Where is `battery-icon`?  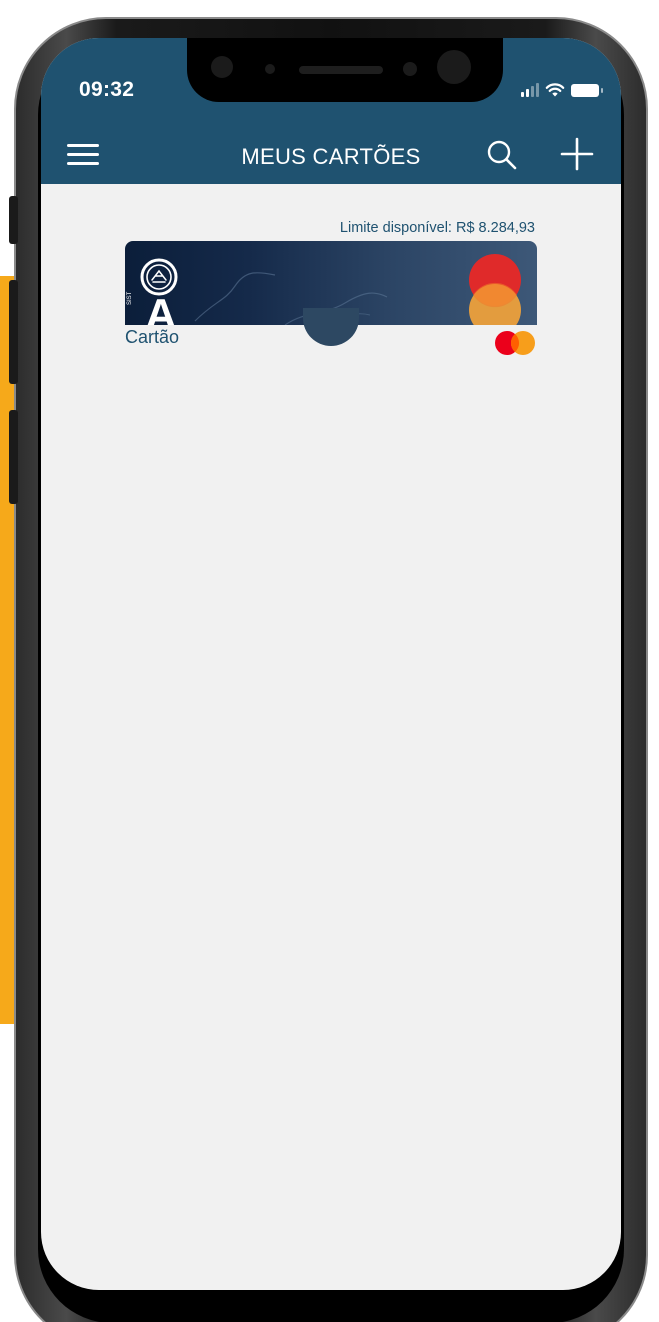
battery-icon is located at coordinates (587, 90).